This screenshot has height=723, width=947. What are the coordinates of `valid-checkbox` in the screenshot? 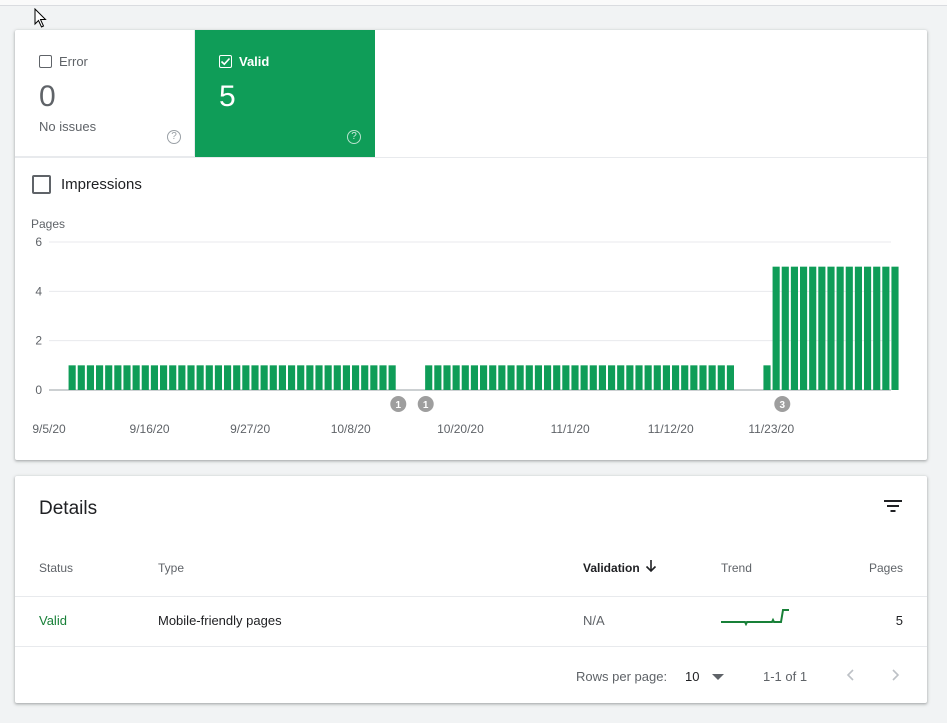 It's located at (225, 61).